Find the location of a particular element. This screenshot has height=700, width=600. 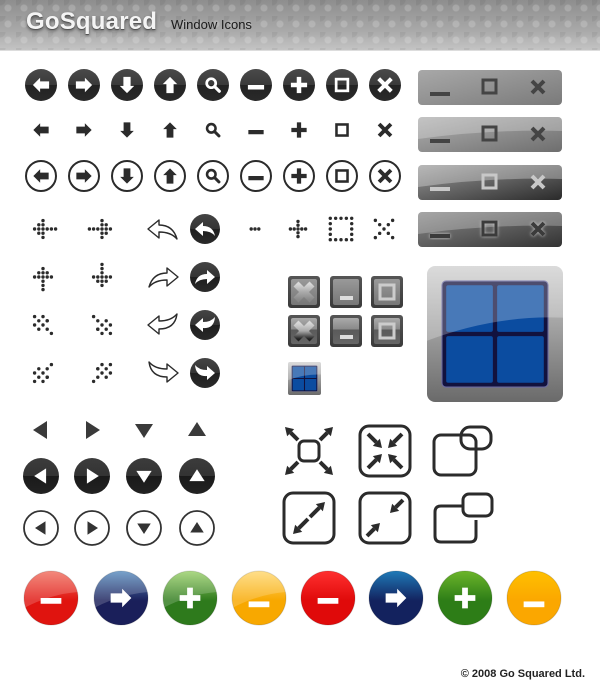

window-bar-glossy-dark-glow is located at coordinates (490, 229).